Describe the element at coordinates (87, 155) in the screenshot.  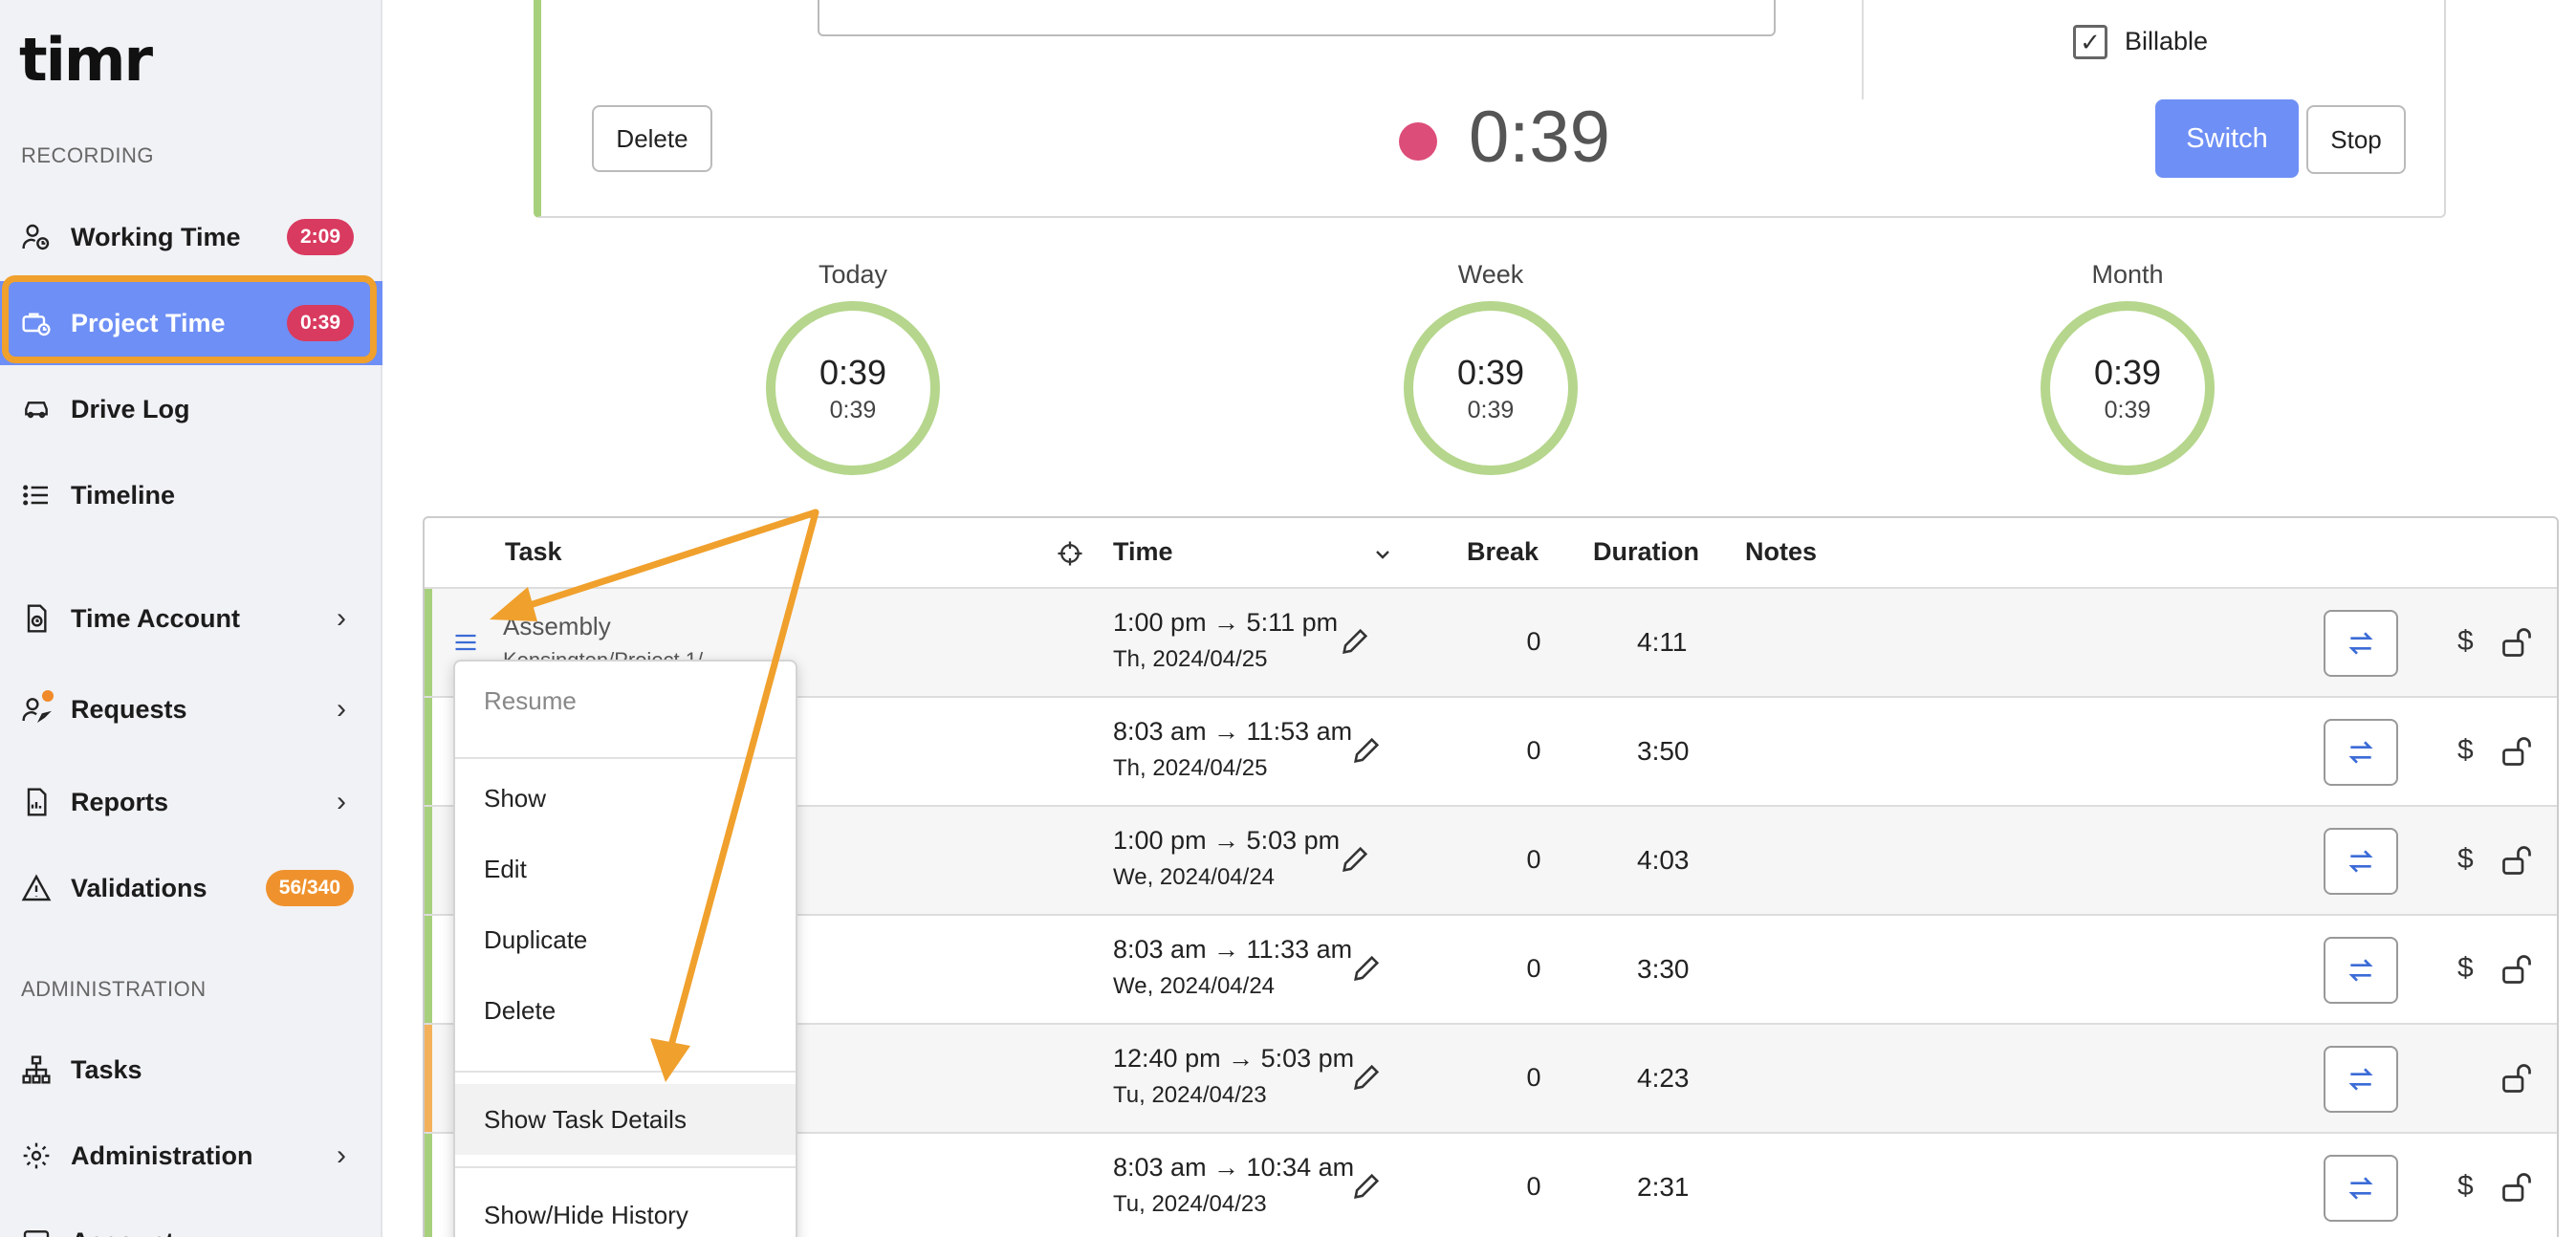
I see `section-label-recording: RECORDING` at that location.